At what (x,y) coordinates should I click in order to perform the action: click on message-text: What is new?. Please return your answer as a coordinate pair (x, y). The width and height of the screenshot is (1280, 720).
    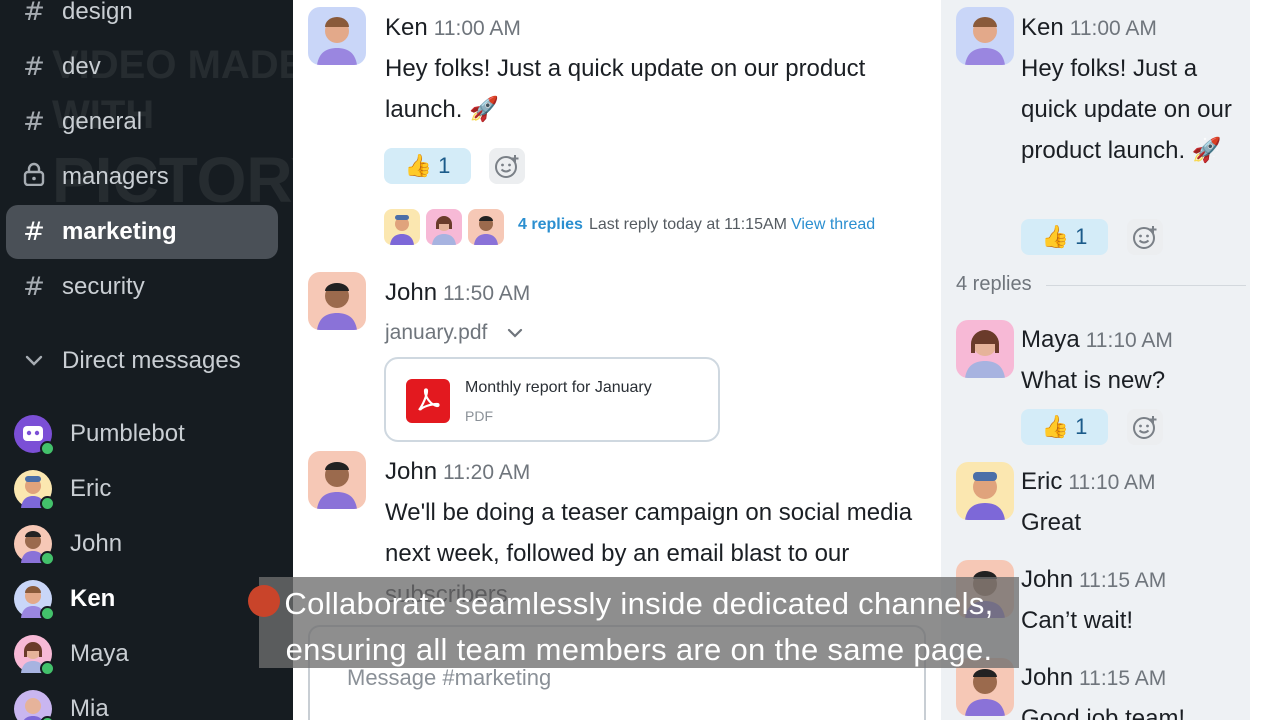
    Looking at the image, I should click on (1093, 380).